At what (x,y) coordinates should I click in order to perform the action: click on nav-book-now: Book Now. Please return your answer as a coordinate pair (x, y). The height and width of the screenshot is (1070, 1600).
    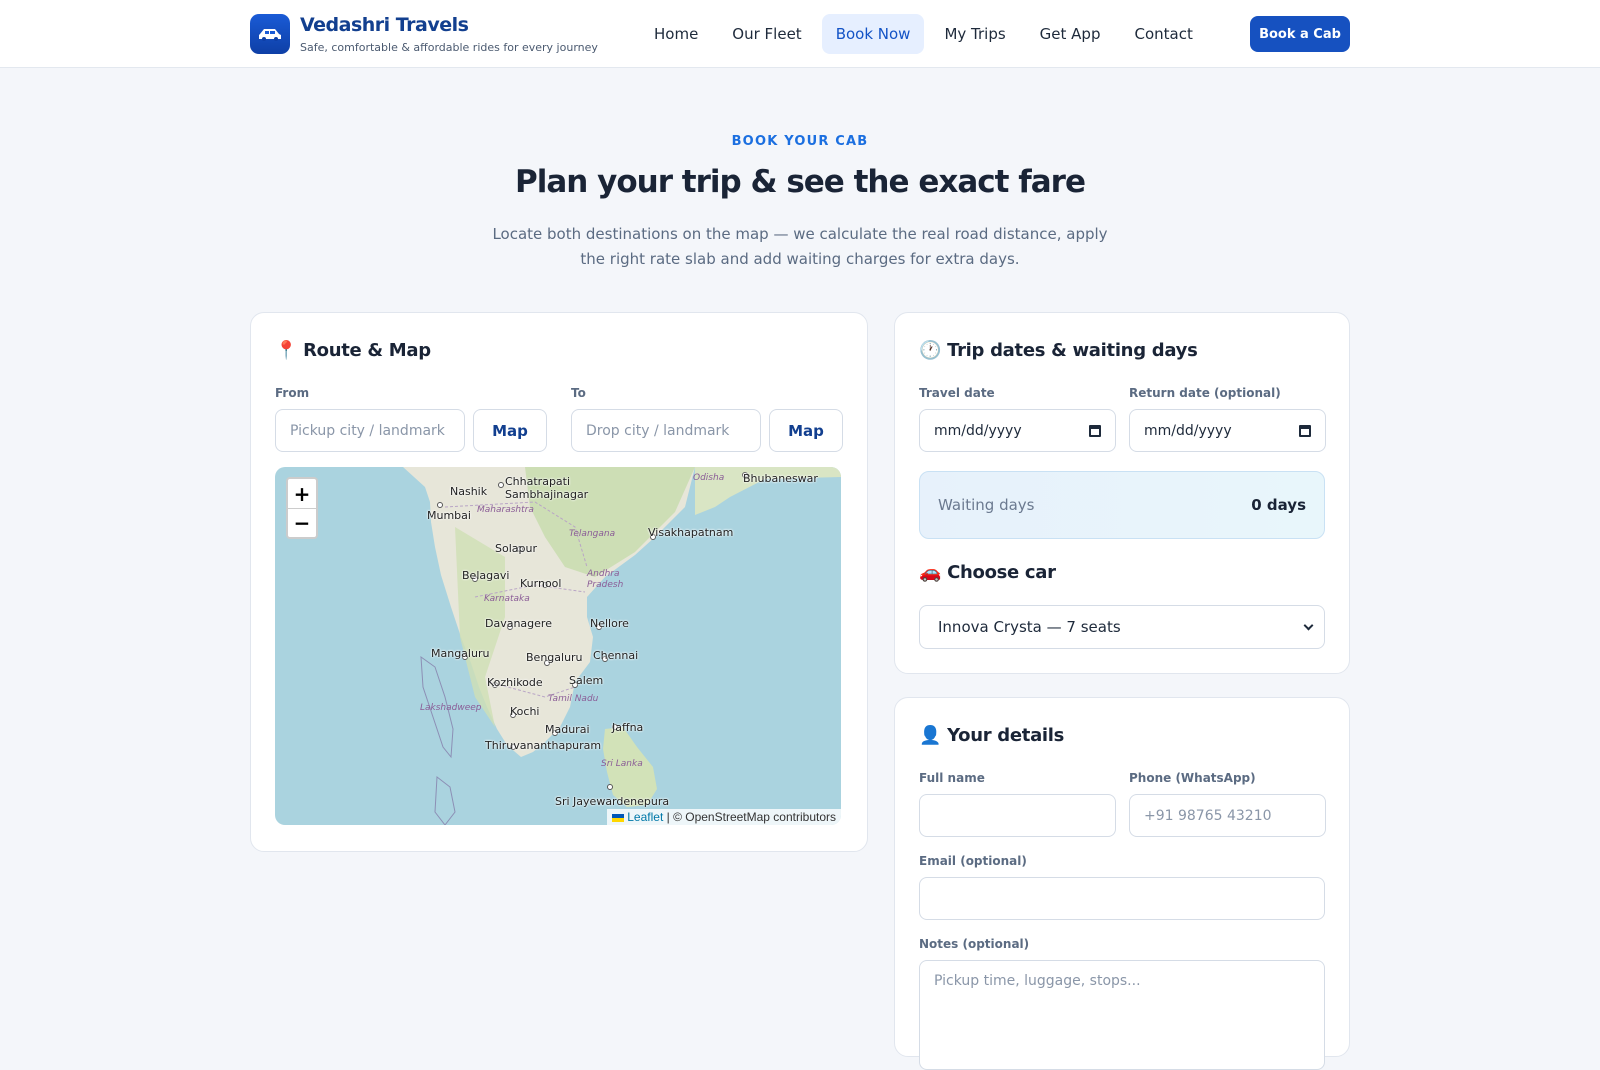
    Looking at the image, I should click on (873, 34).